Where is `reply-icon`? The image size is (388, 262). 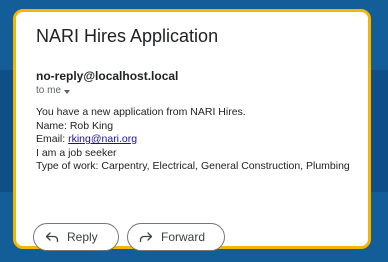
reply-icon is located at coordinates (52, 237).